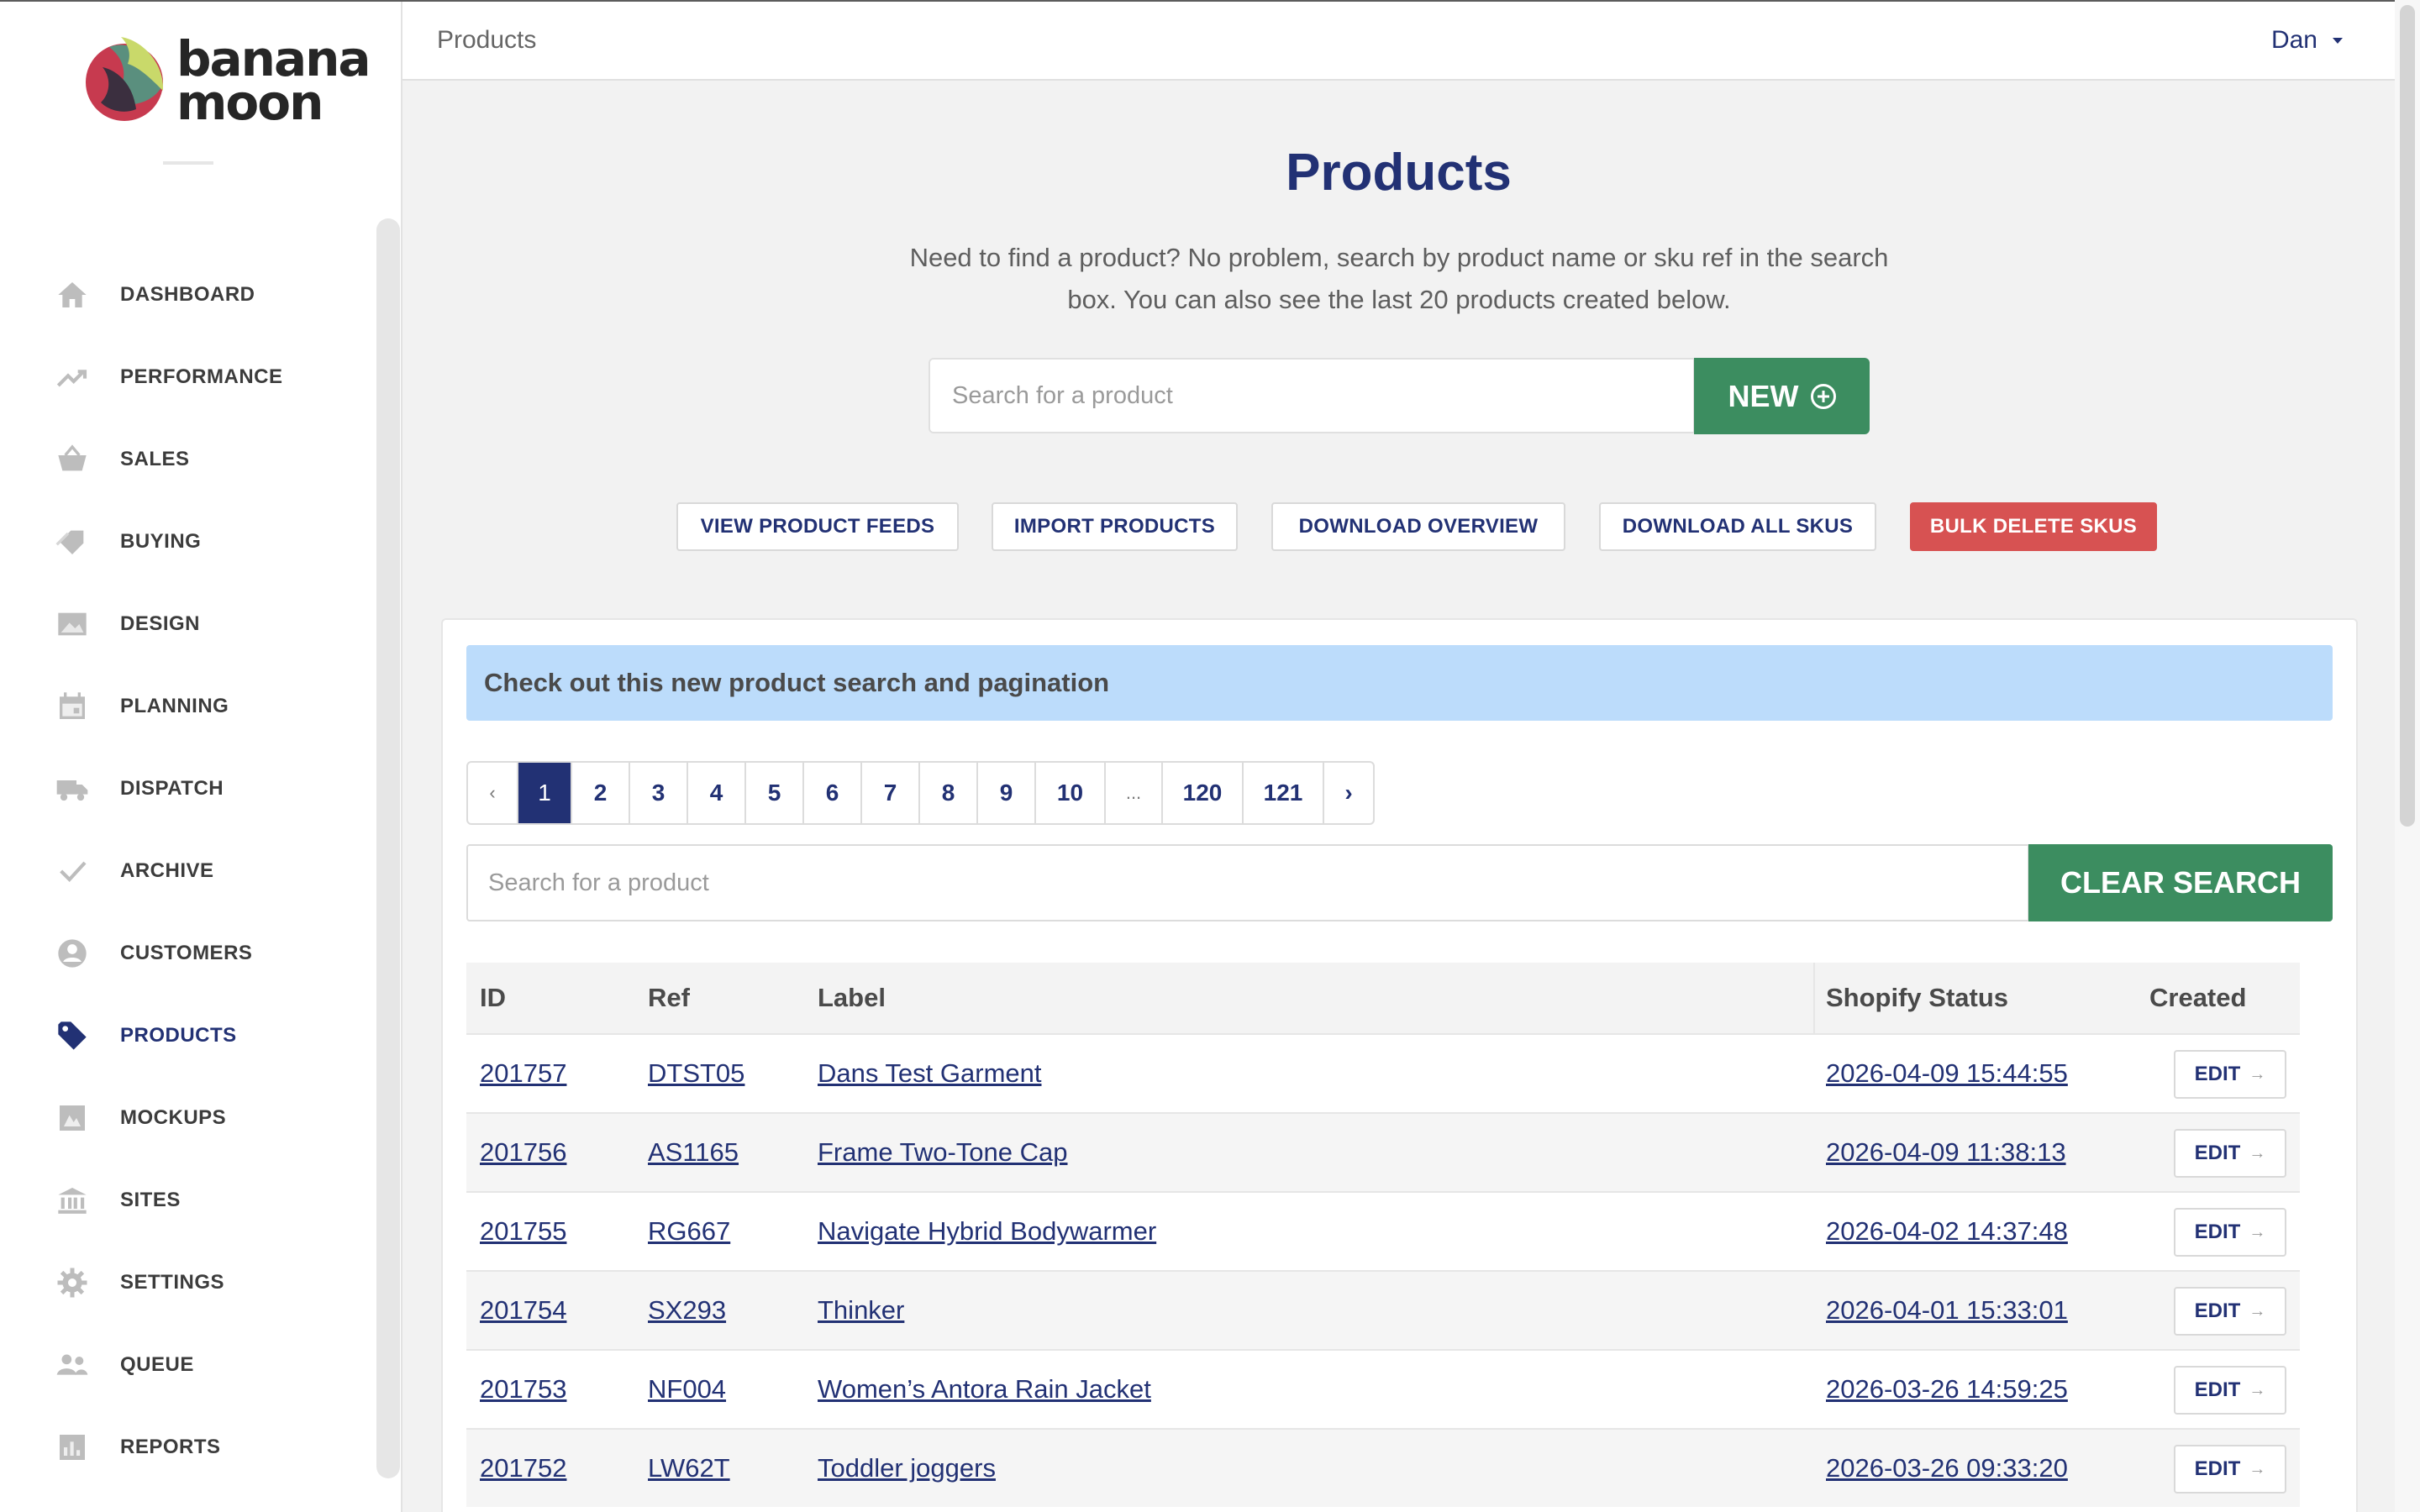 The height and width of the screenshot is (1512, 2420). I want to click on pagination-page: 120, so click(1203, 793).